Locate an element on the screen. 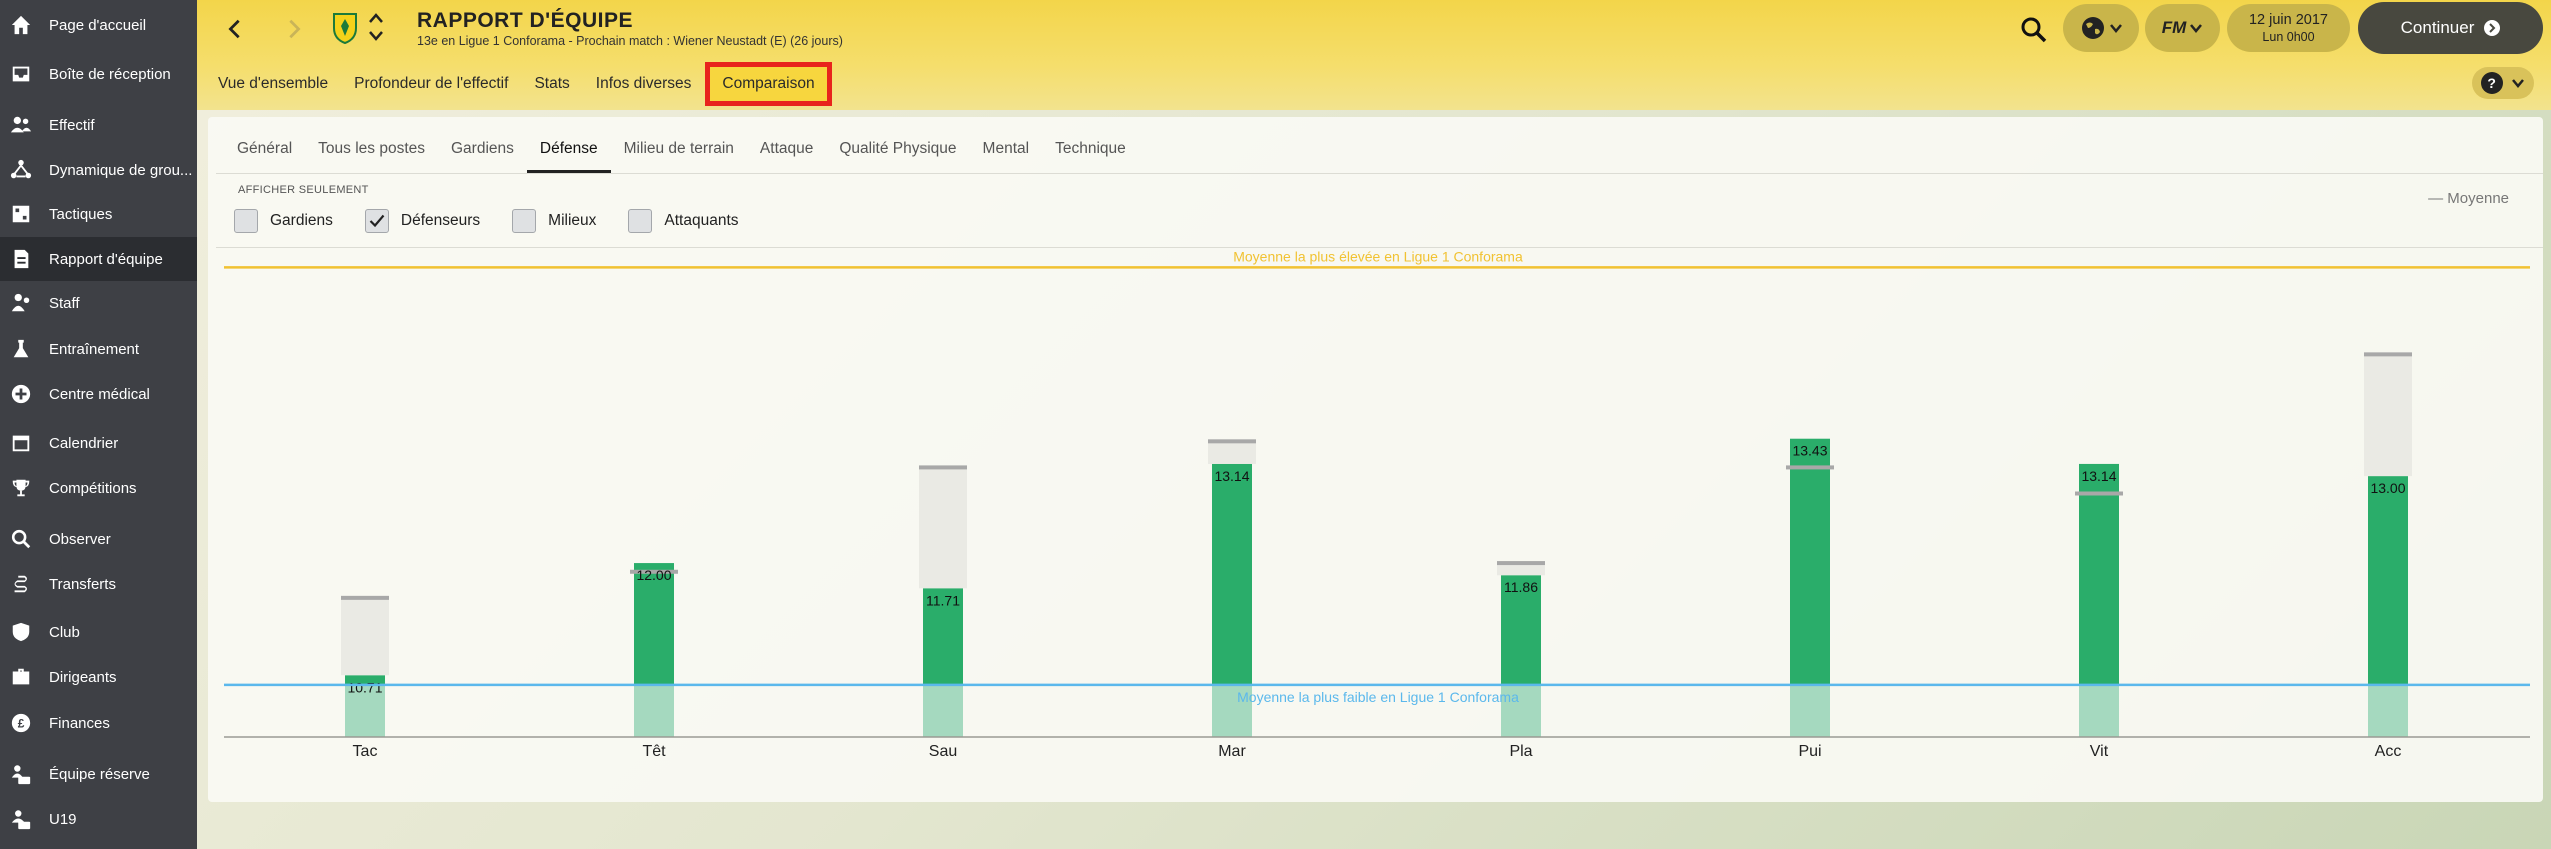 Image resolution: width=2551 pixels, height=849 pixels. average-marker-sau is located at coordinates (943, 467).